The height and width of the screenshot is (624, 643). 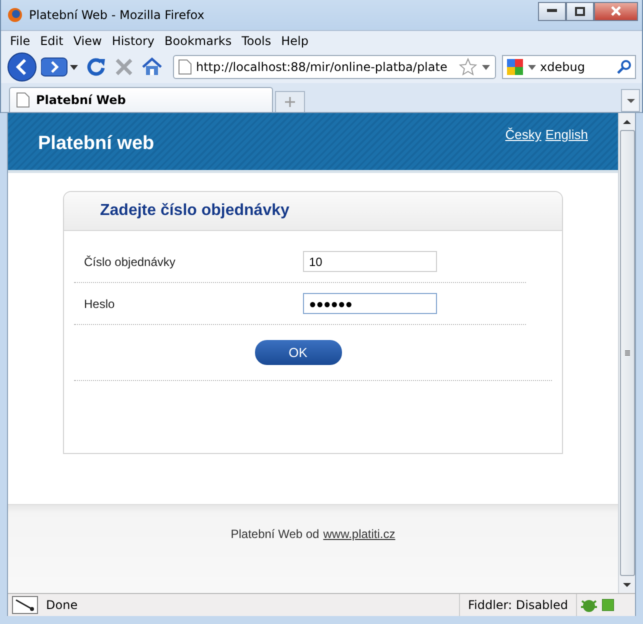 I want to click on plus-icon, so click(x=290, y=102).